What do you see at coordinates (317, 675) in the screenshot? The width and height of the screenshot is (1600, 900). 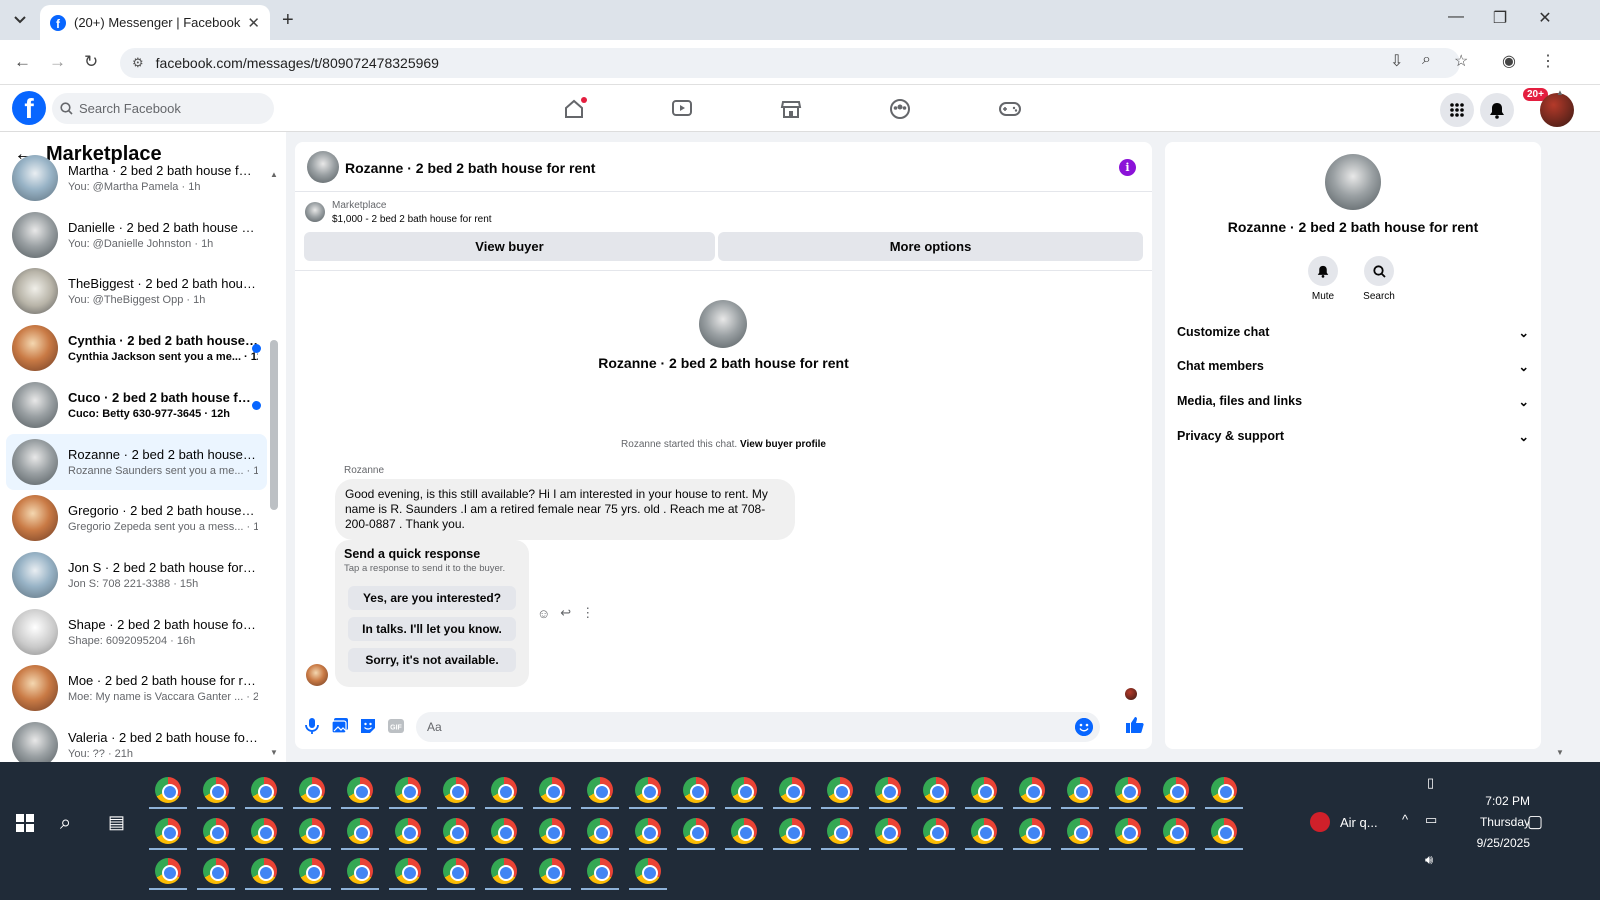 I see `sender-avatar` at bounding box center [317, 675].